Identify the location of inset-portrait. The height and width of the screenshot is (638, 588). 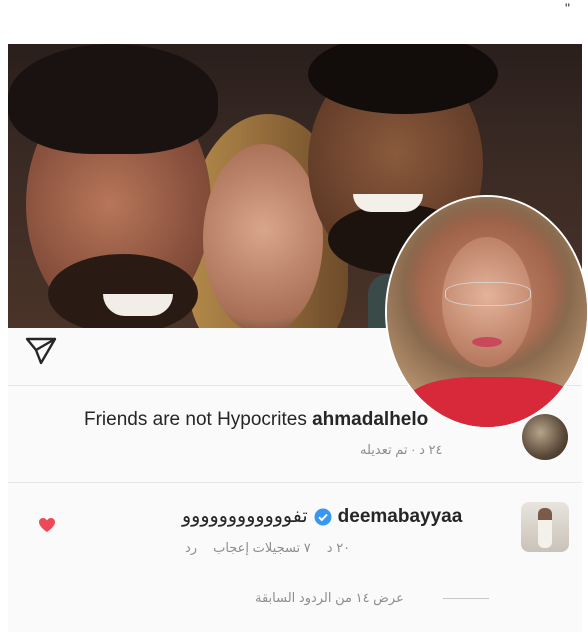
(486, 312).